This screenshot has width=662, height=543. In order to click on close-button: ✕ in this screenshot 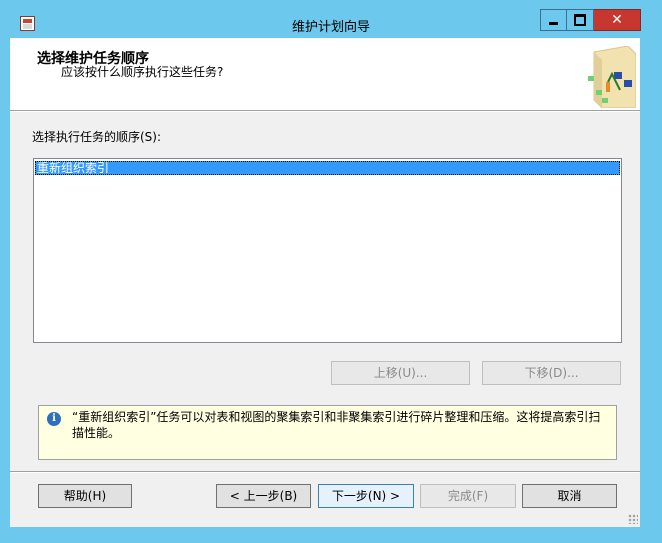, I will do `click(617, 20)`.